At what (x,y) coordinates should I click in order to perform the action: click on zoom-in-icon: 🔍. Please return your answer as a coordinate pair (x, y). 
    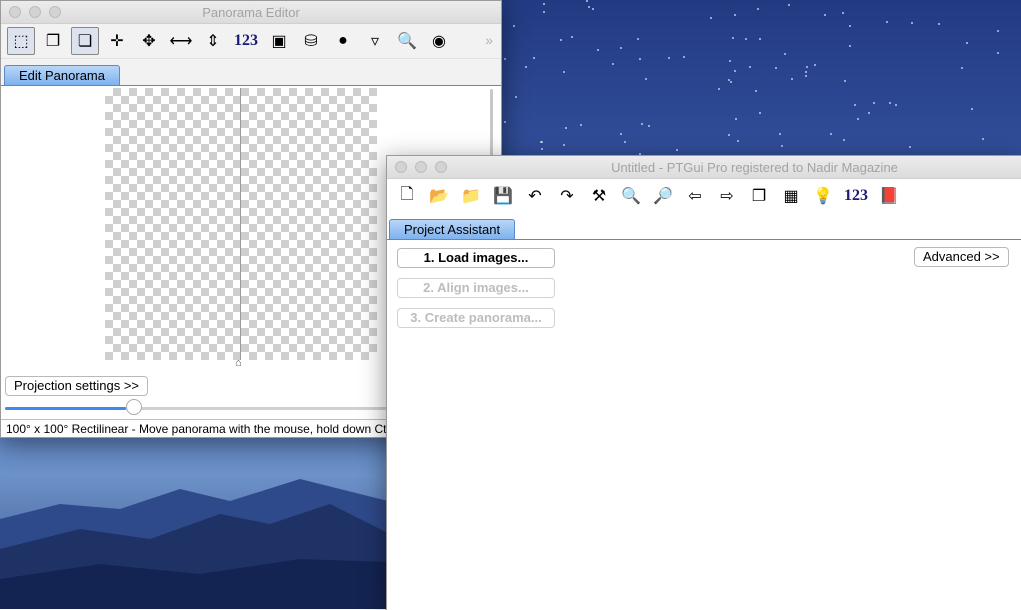
    Looking at the image, I should click on (631, 196).